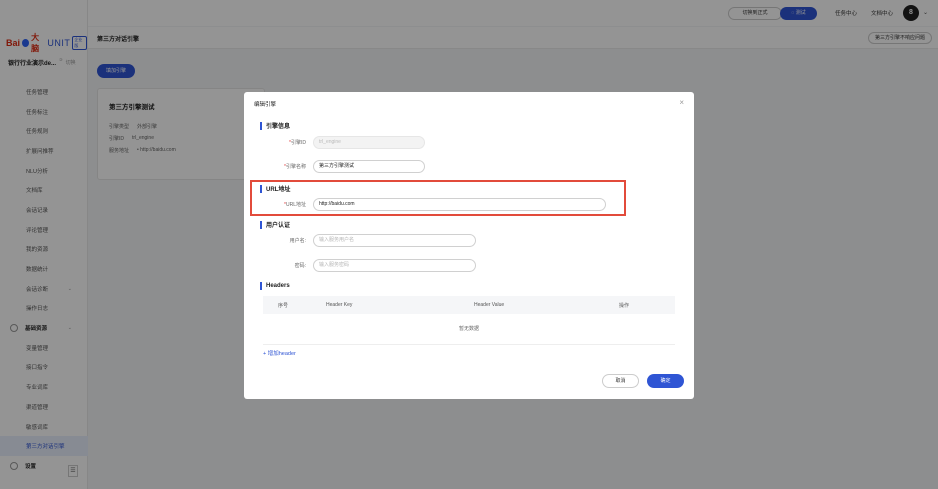 Image resolution: width=938 pixels, height=489 pixels. I want to click on dialog-title: 编辑引擎, so click(265, 105).